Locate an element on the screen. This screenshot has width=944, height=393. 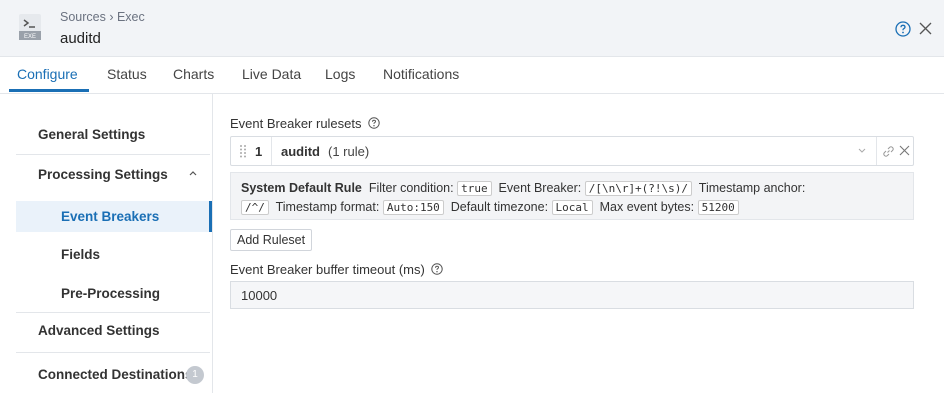
tab-charts: Charts is located at coordinates (193, 74).